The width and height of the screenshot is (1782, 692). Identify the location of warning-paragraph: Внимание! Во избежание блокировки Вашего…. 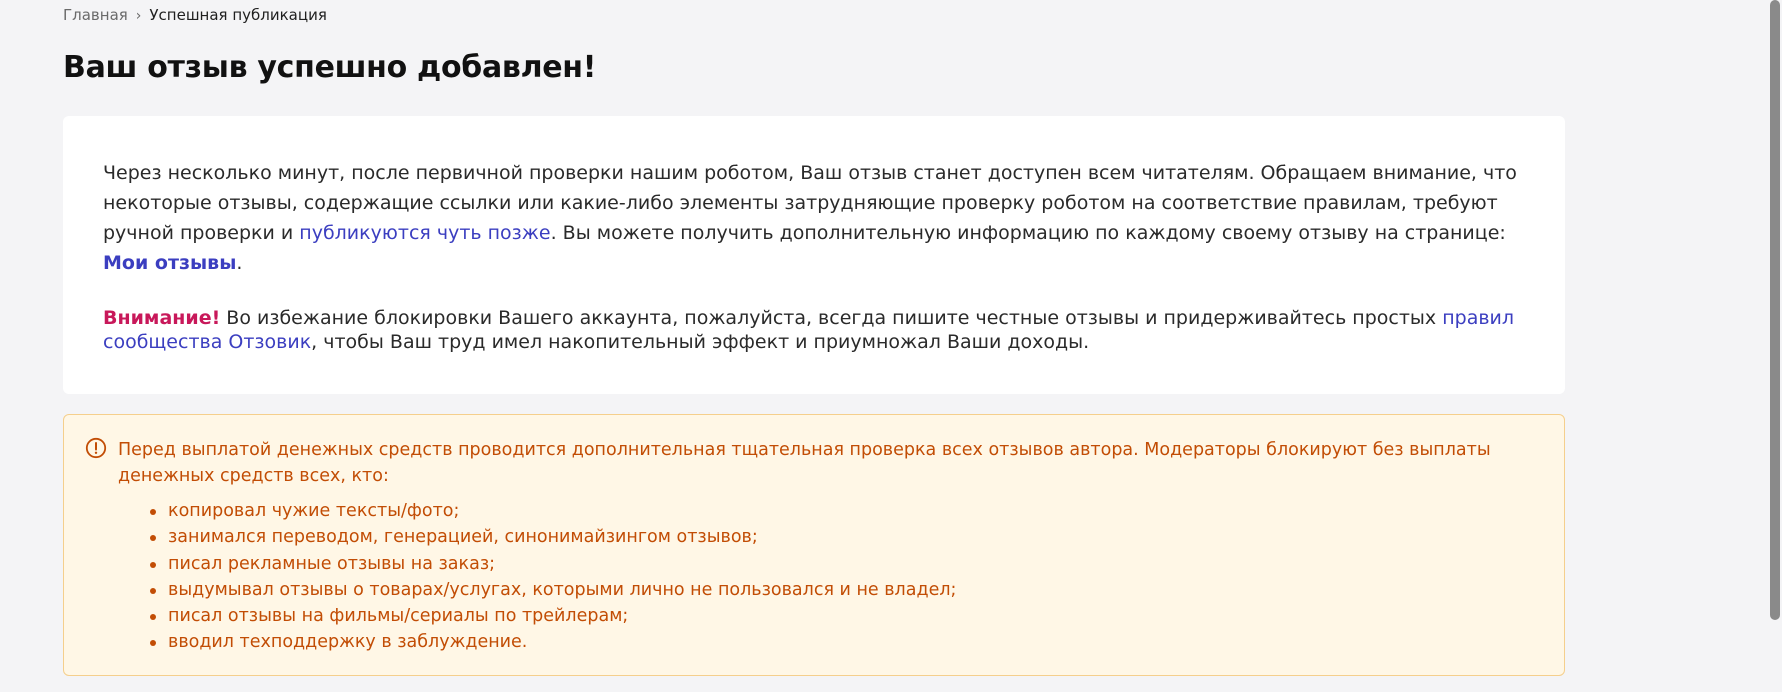
(814, 330).